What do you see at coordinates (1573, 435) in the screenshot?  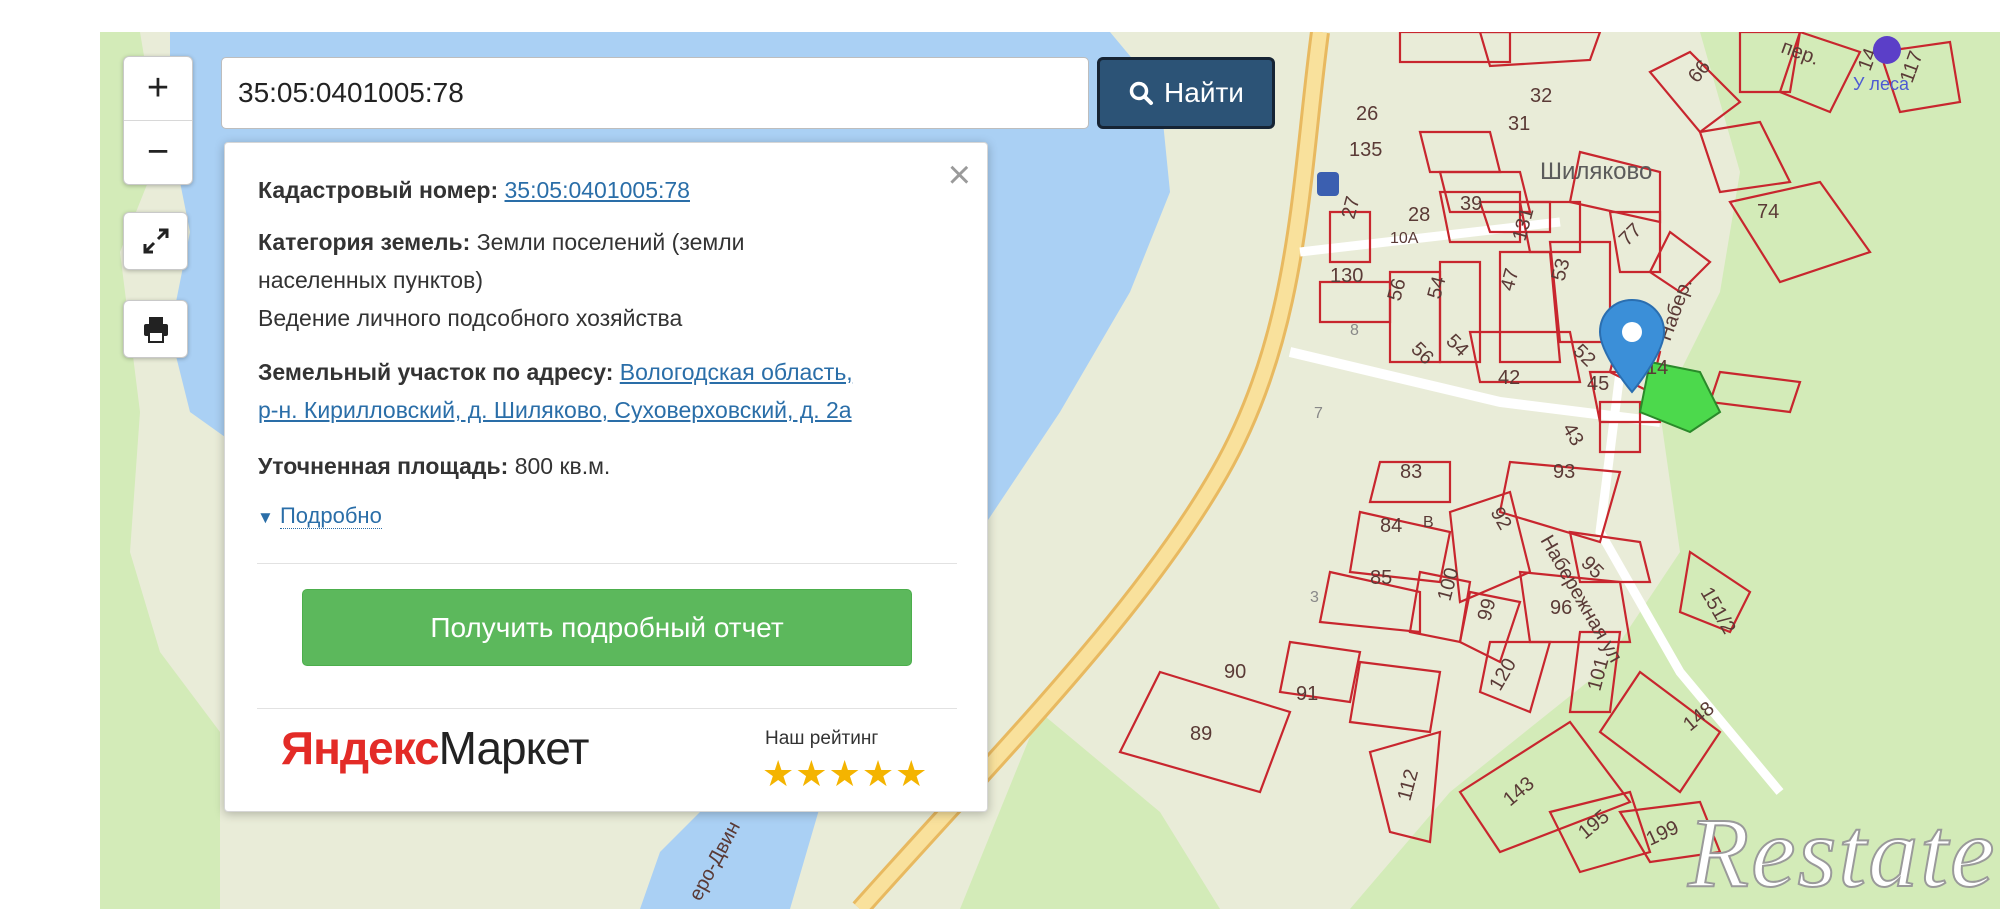 I see `svg-text: 43` at bounding box center [1573, 435].